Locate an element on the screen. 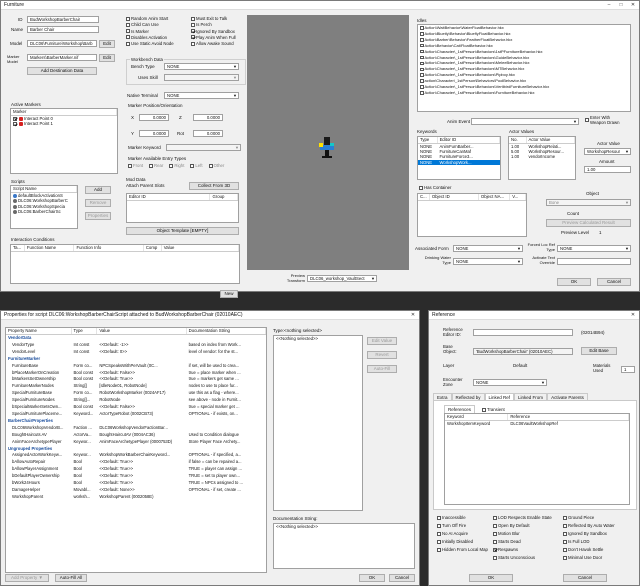 This screenshot has width=640, height=586. ref-flag-b-check-5: Starts Unconscious is located at coordinates (522, 557).